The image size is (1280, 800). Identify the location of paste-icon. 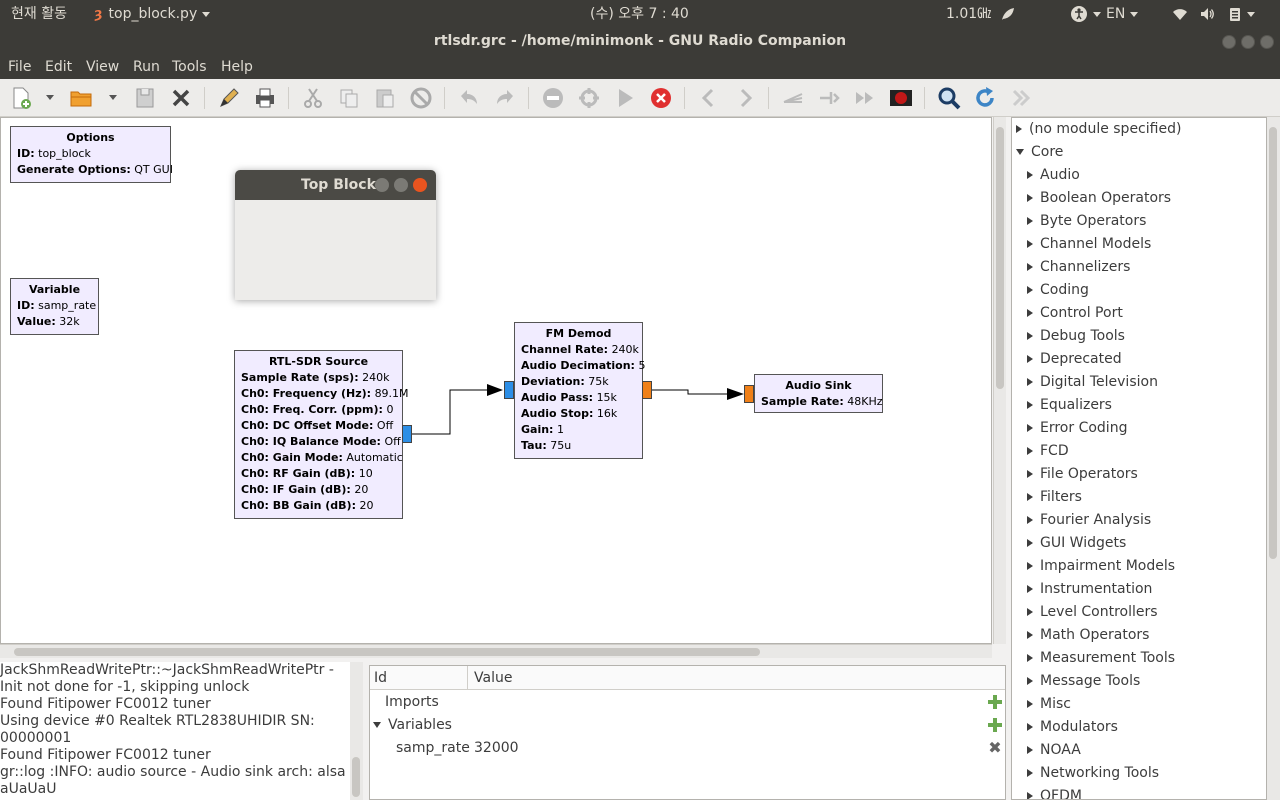
(385, 98).